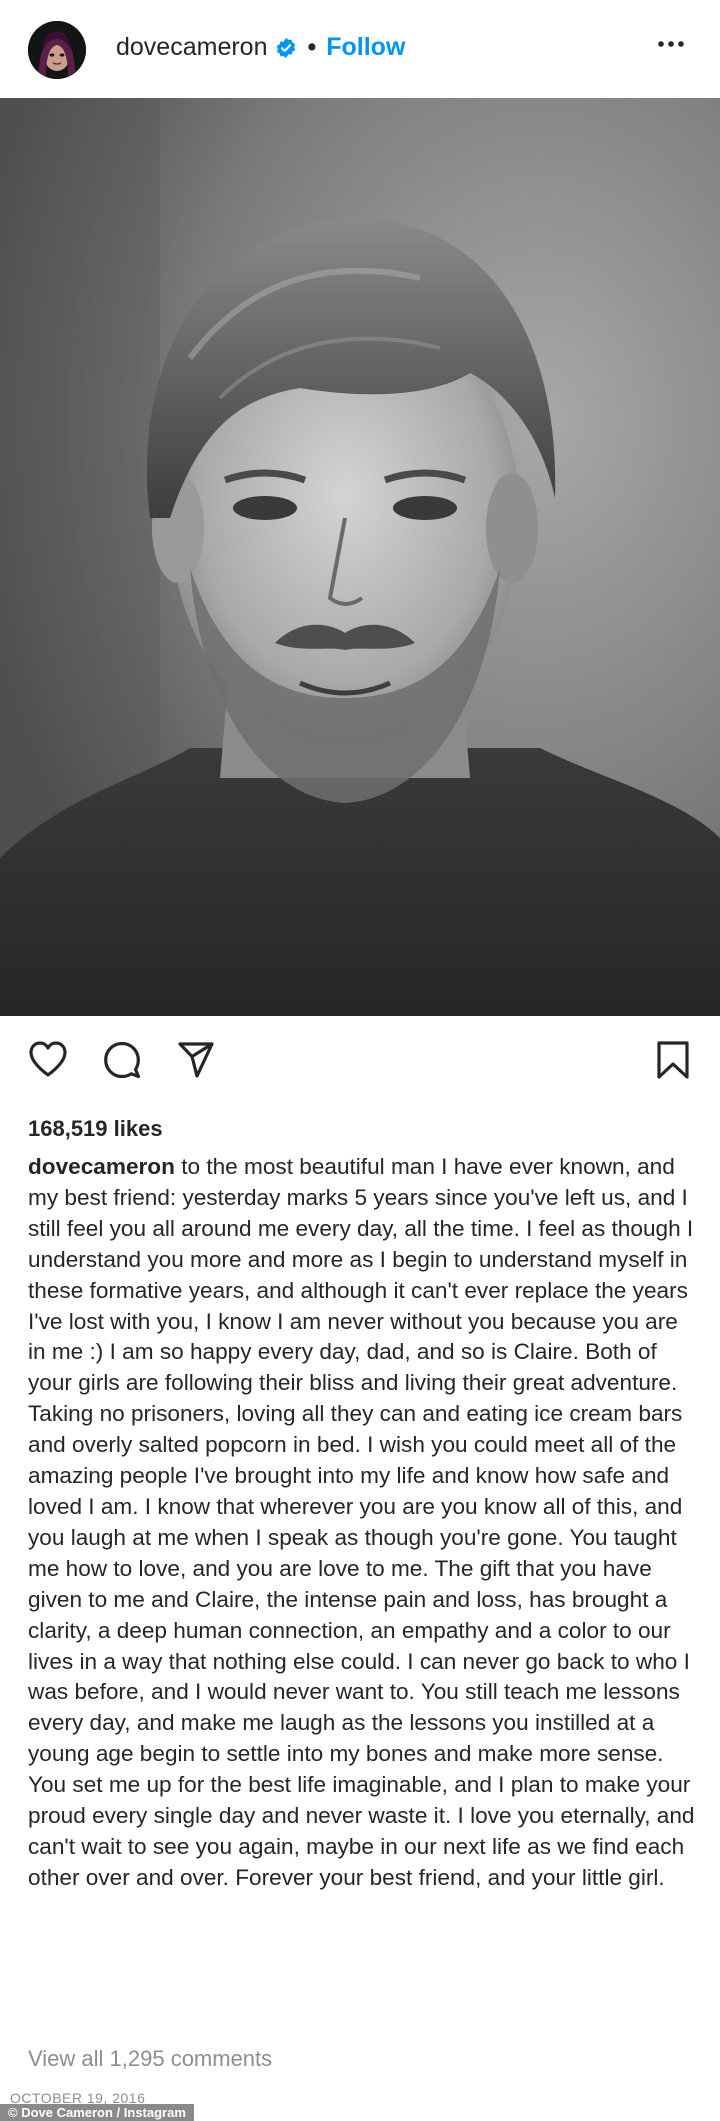 The height and width of the screenshot is (2121, 720). What do you see at coordinates (97, 2112) in the screenshot?
I see `photo-credit: © Dove Cameron / Instagram` at bounding box center [97, 2112].